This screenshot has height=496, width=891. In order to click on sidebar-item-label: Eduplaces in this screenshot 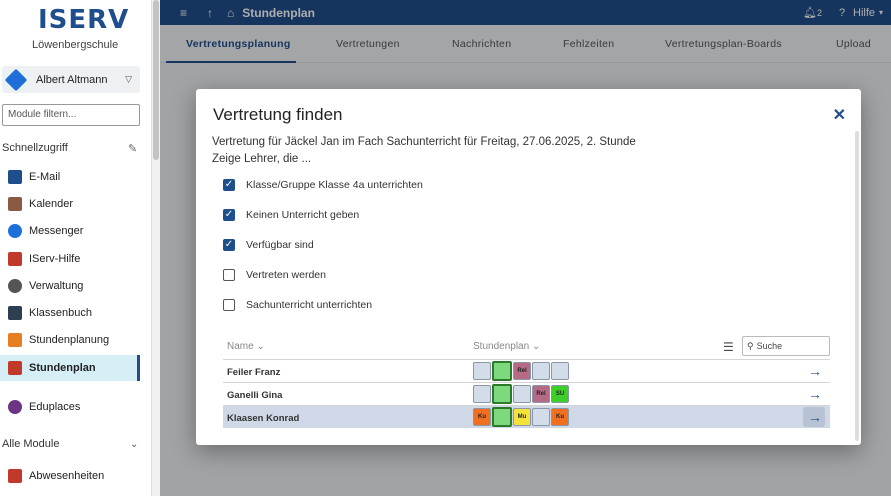, I will do `click(55, 407)`.